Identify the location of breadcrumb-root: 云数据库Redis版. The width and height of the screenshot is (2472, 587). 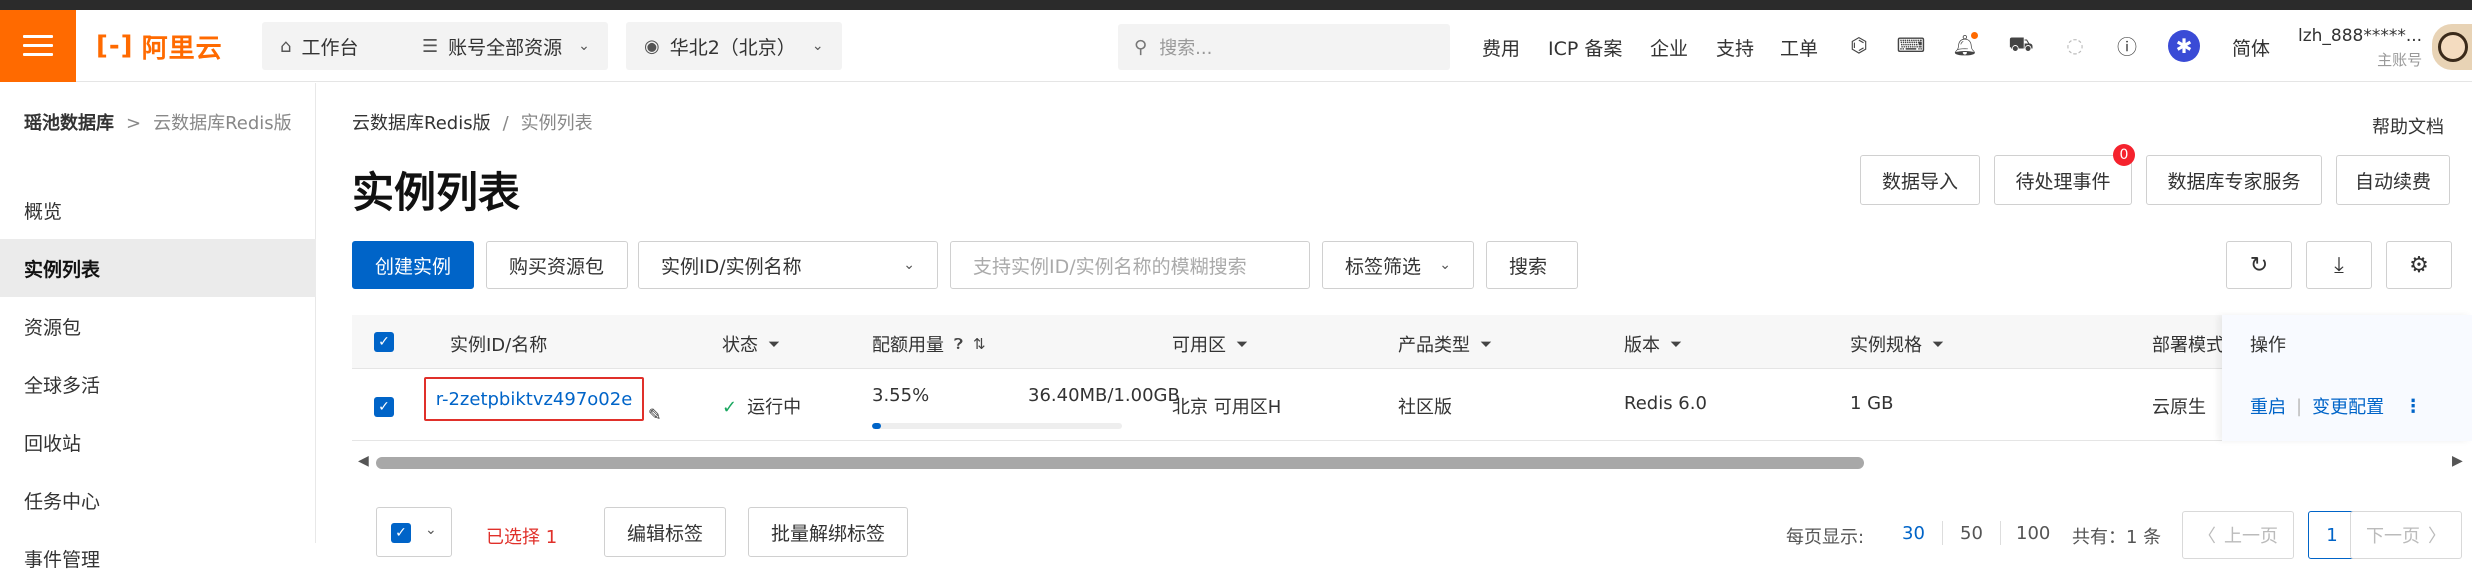
(421, 123).